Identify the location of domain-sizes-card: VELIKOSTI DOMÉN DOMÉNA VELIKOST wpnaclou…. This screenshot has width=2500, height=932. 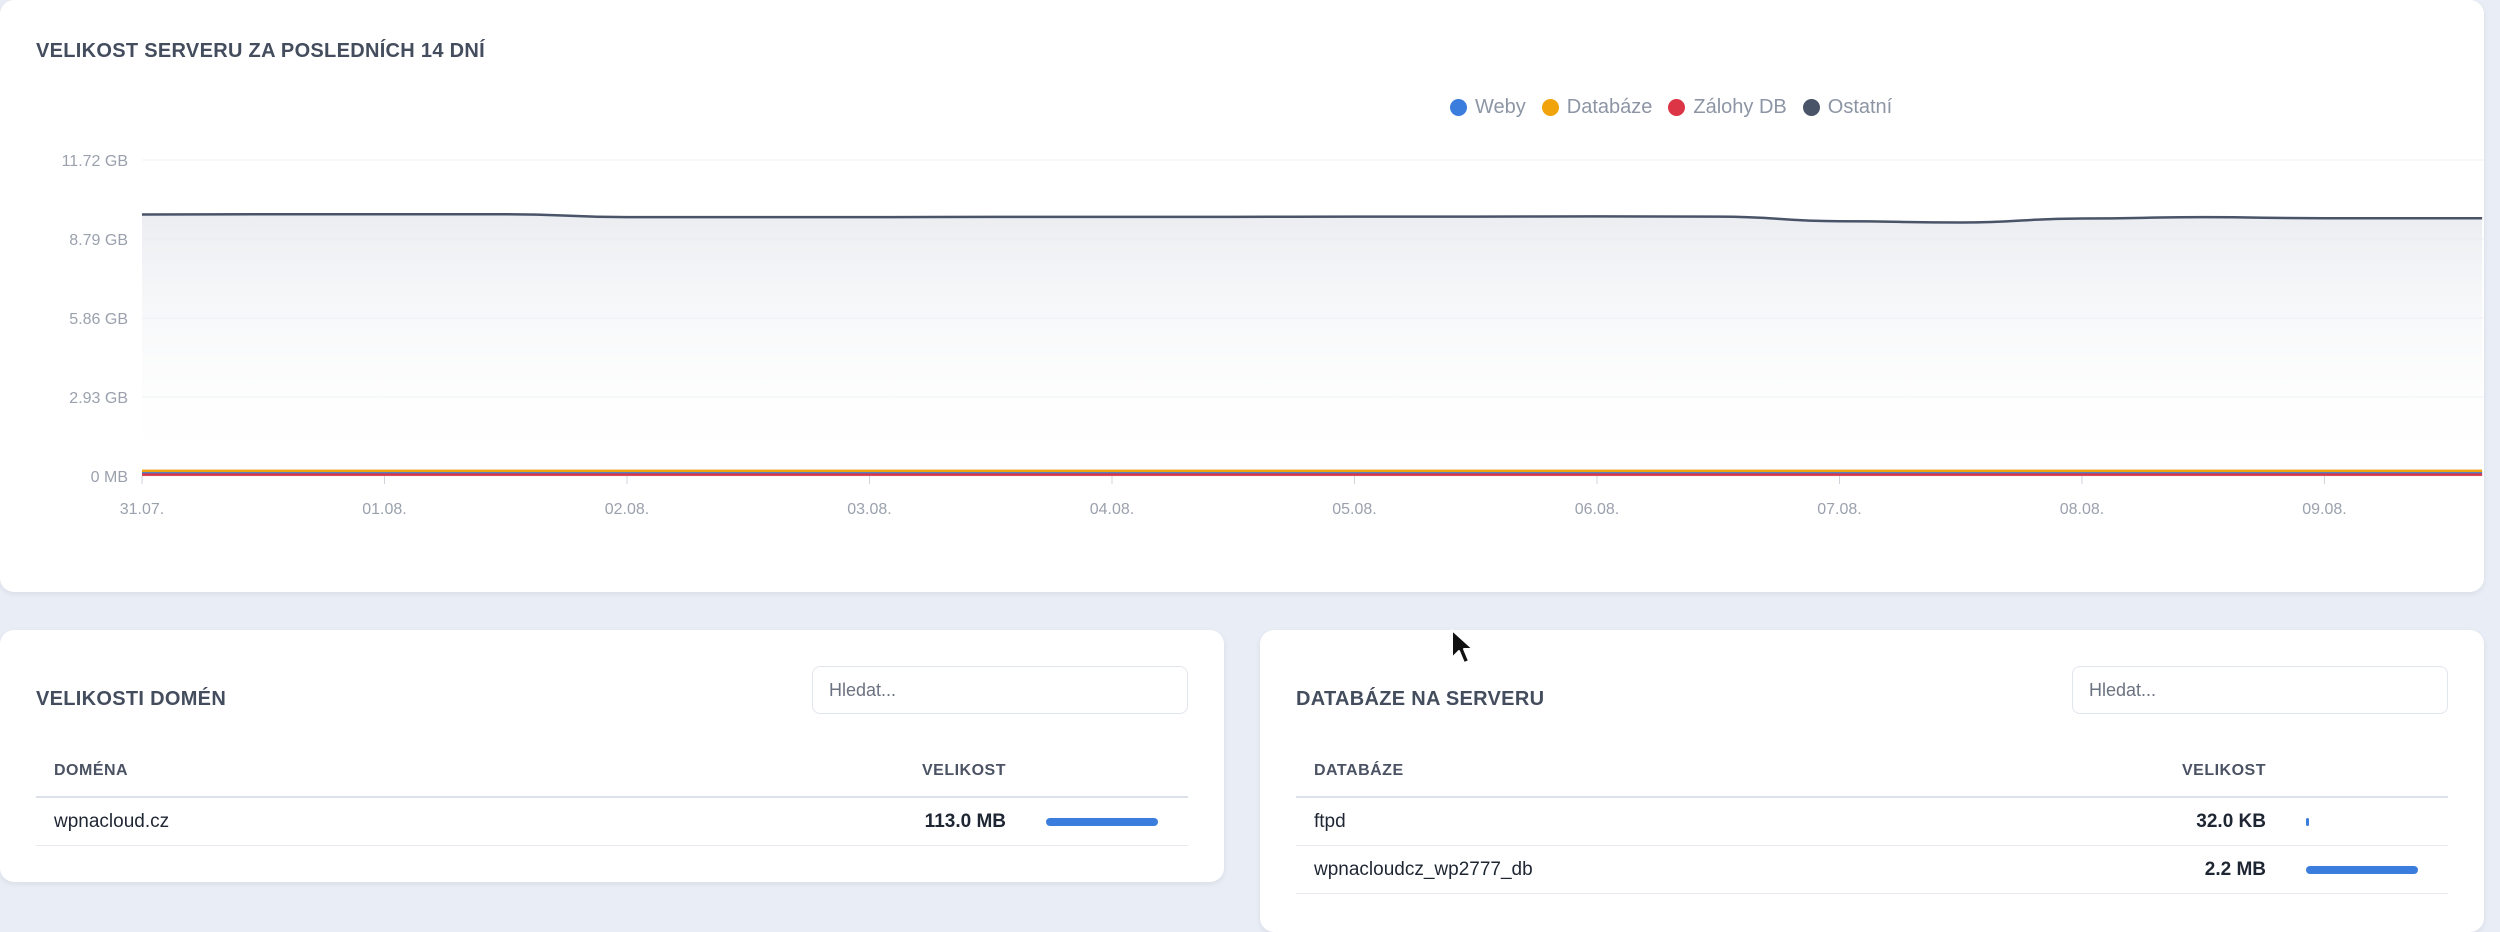
(612, 756).